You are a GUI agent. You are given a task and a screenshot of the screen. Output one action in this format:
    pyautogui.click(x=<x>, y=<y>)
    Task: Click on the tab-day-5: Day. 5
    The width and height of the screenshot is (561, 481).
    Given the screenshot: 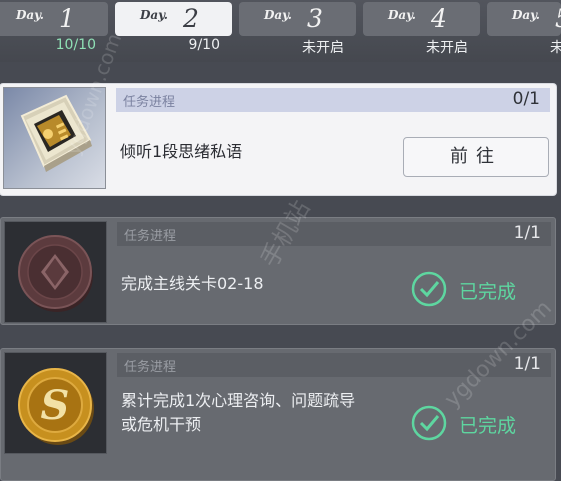 What is the action you would take?
    pyautogui.click(x=524, y=19)
    